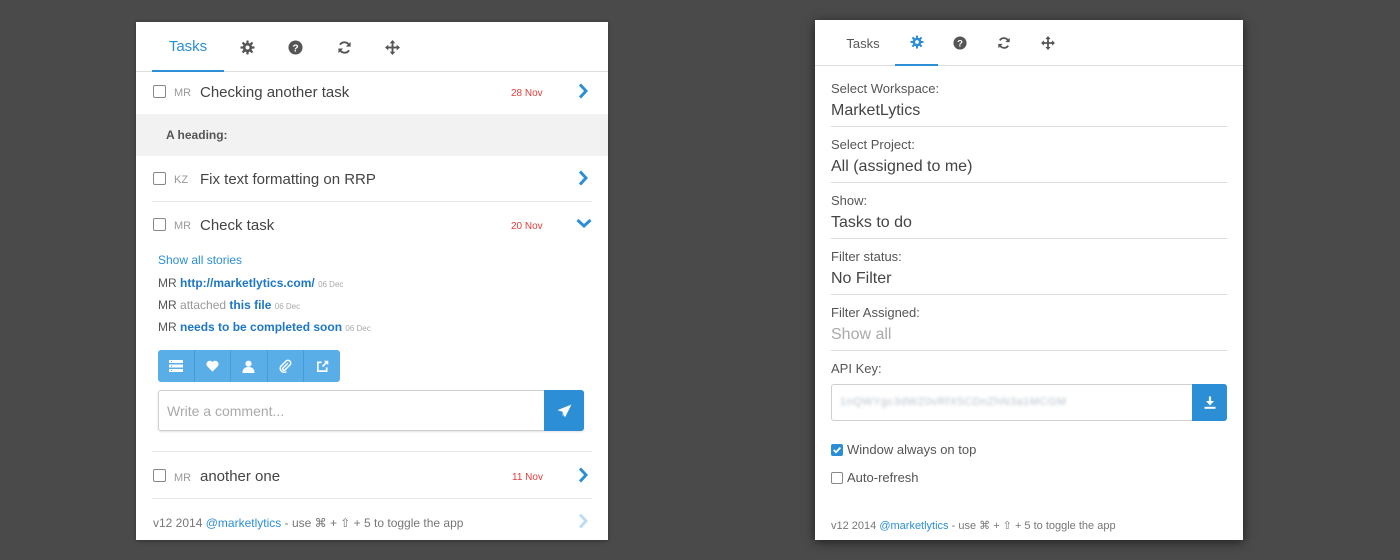 The image size is (1400, 560). I want to click on task-row: MR another one 11 Nov, so click(372, 476).